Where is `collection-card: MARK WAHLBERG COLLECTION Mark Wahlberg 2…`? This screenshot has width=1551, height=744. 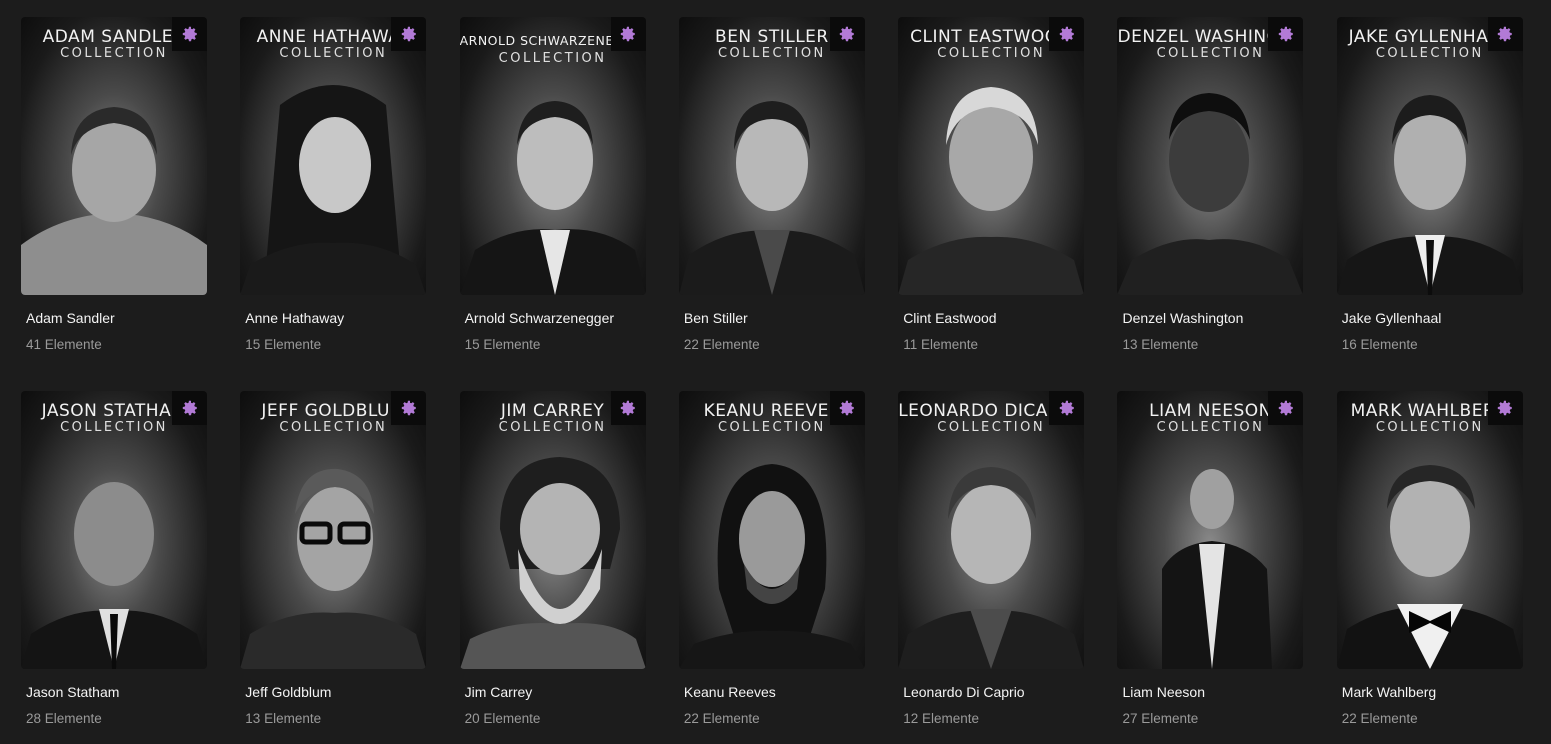 collection-card: MARK WAHLBERG COLLECTION Mark Wahlberg 2… is located at coordinates (1429, 567).